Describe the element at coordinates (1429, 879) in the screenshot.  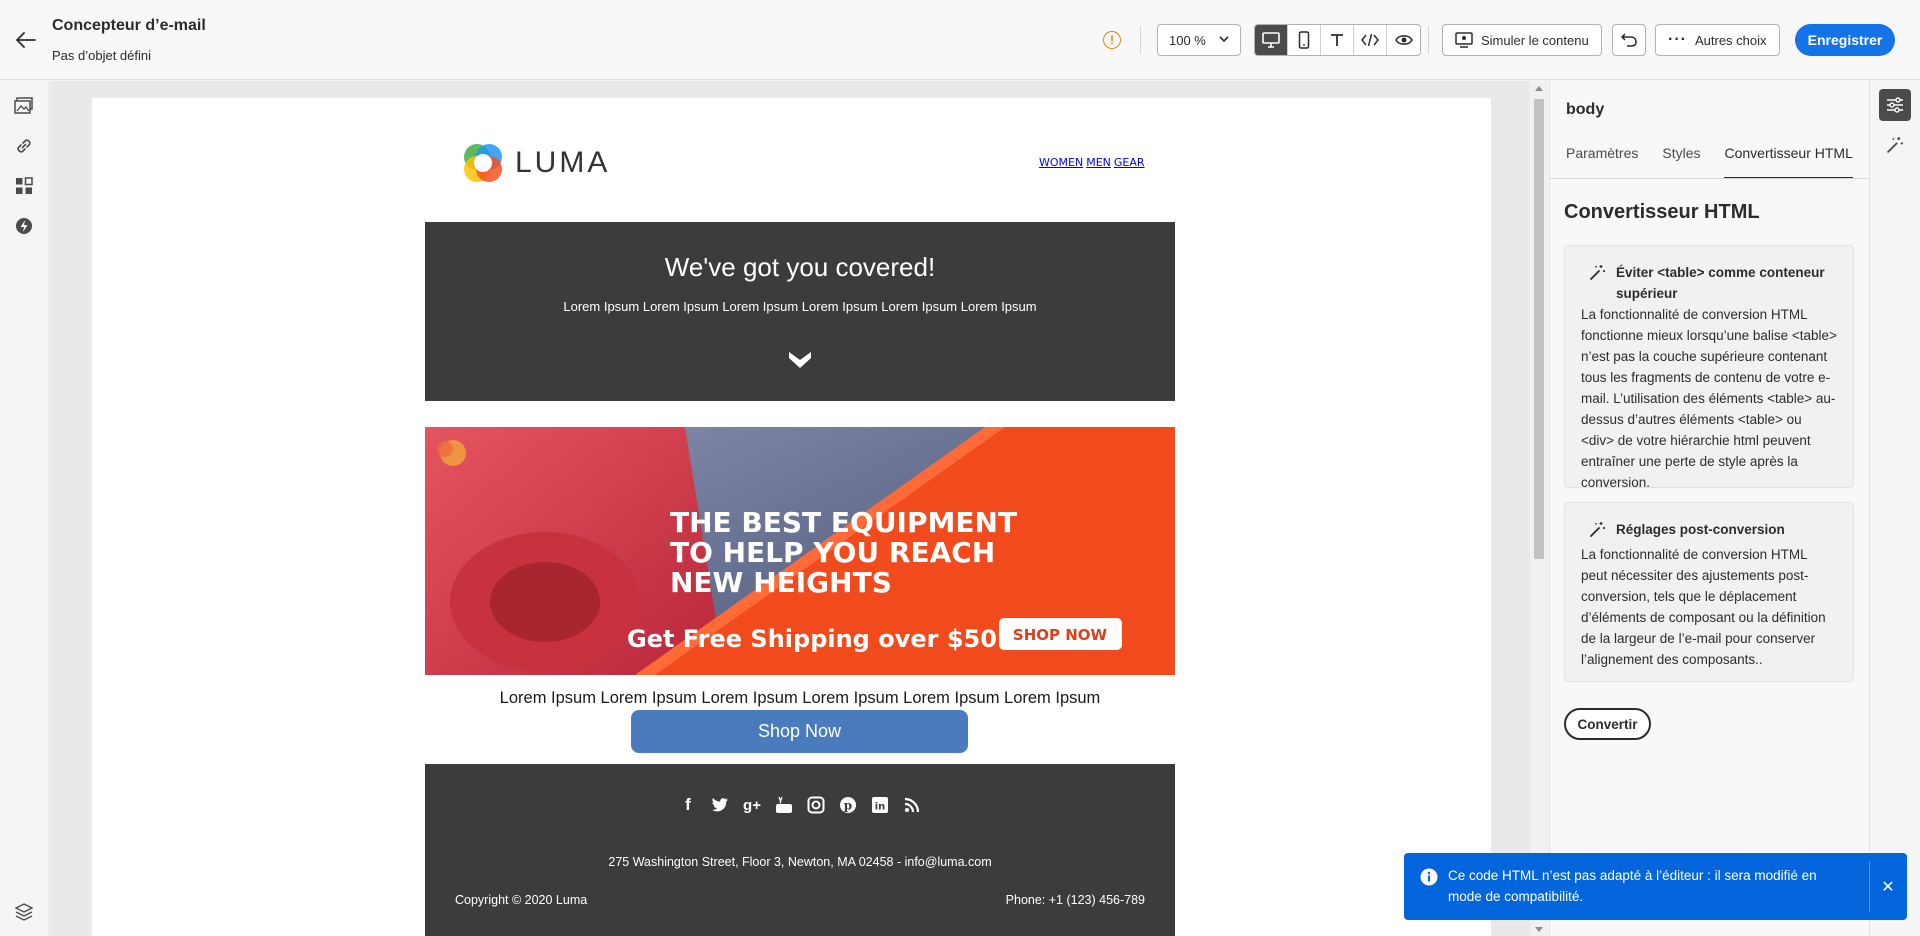
I see `info-icon` at that location.